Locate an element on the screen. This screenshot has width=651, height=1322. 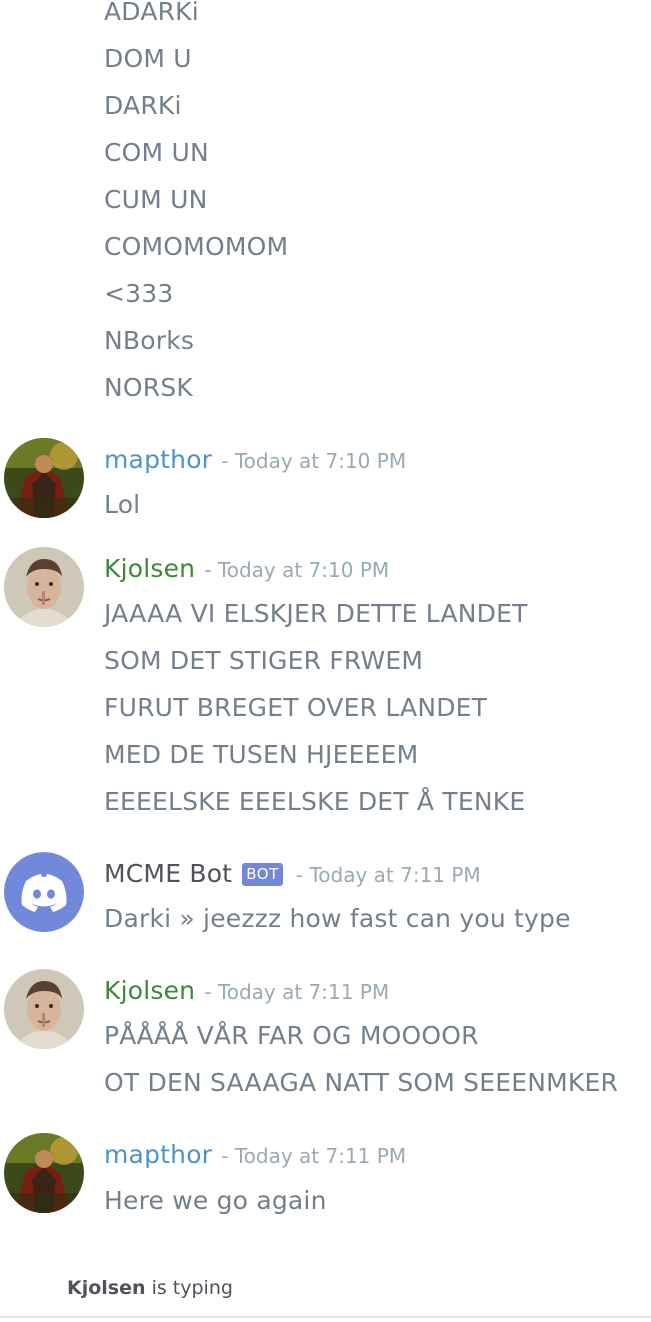
message-header: Kjolsen - Today at 7:10 PM is located at coordinates (246, 569).